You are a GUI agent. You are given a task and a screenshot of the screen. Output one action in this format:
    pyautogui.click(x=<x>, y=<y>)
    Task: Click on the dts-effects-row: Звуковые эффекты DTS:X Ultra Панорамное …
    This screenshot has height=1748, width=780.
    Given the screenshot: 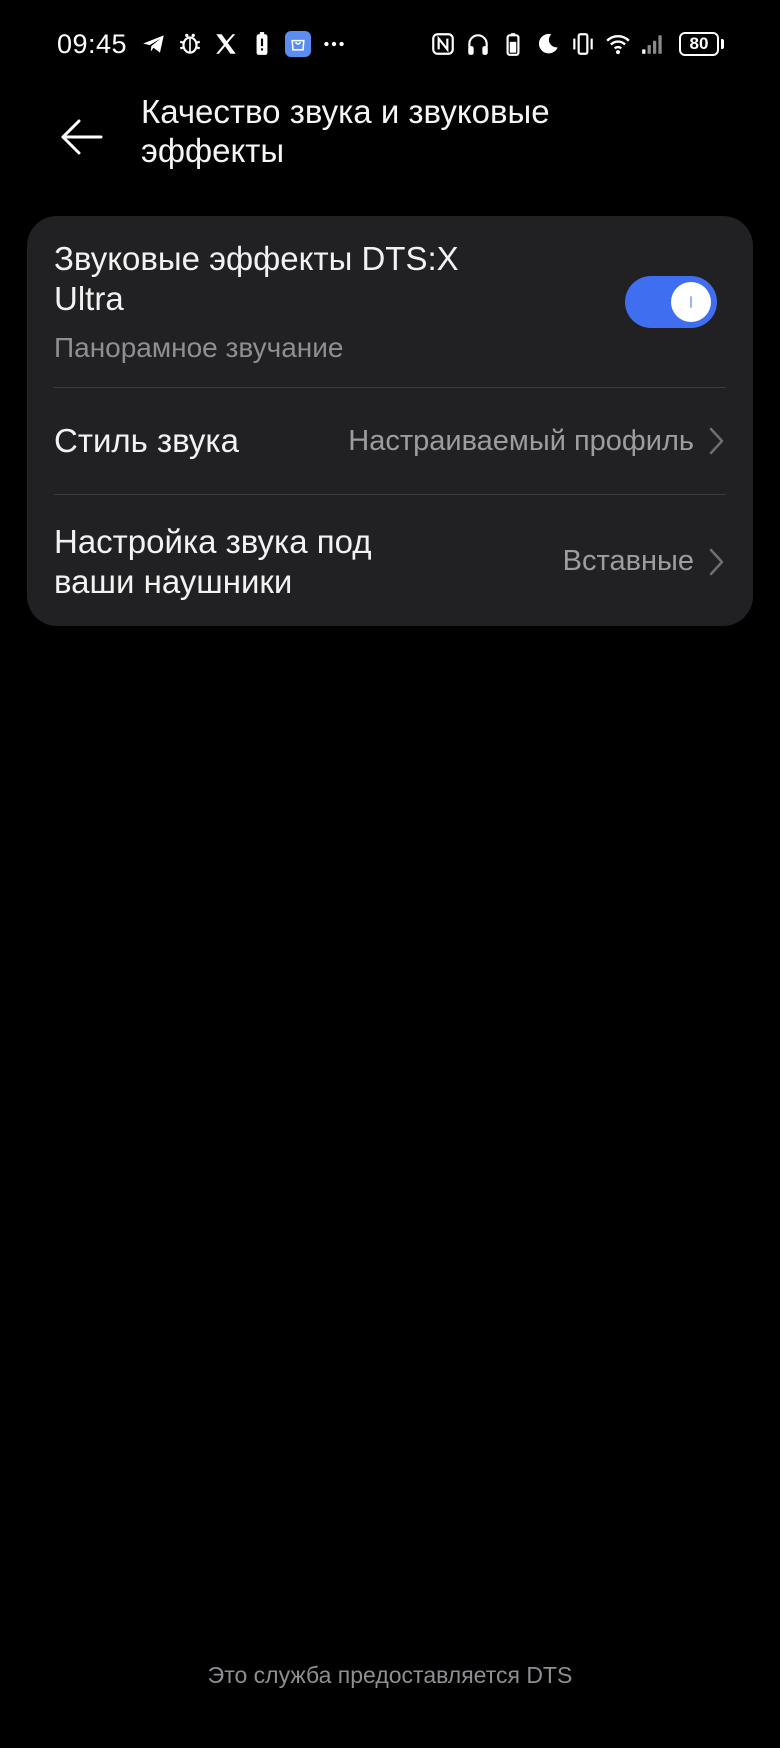 What is the action you would take?
    pyautogui.click(x=390, y=301)
    